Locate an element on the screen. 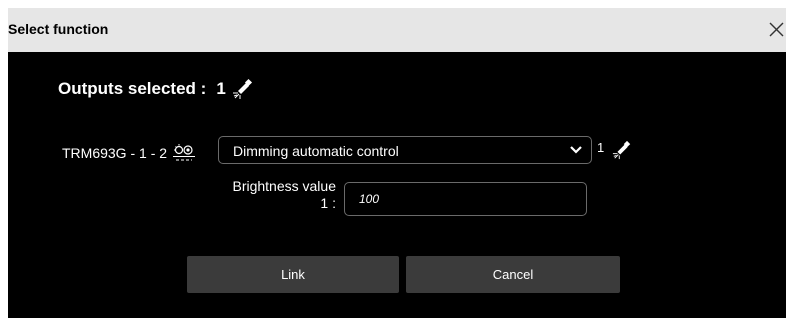 This screenshot has width=786, height=318. outputs-selected-label: Outputs selected : is located at coordinates (132, 88).